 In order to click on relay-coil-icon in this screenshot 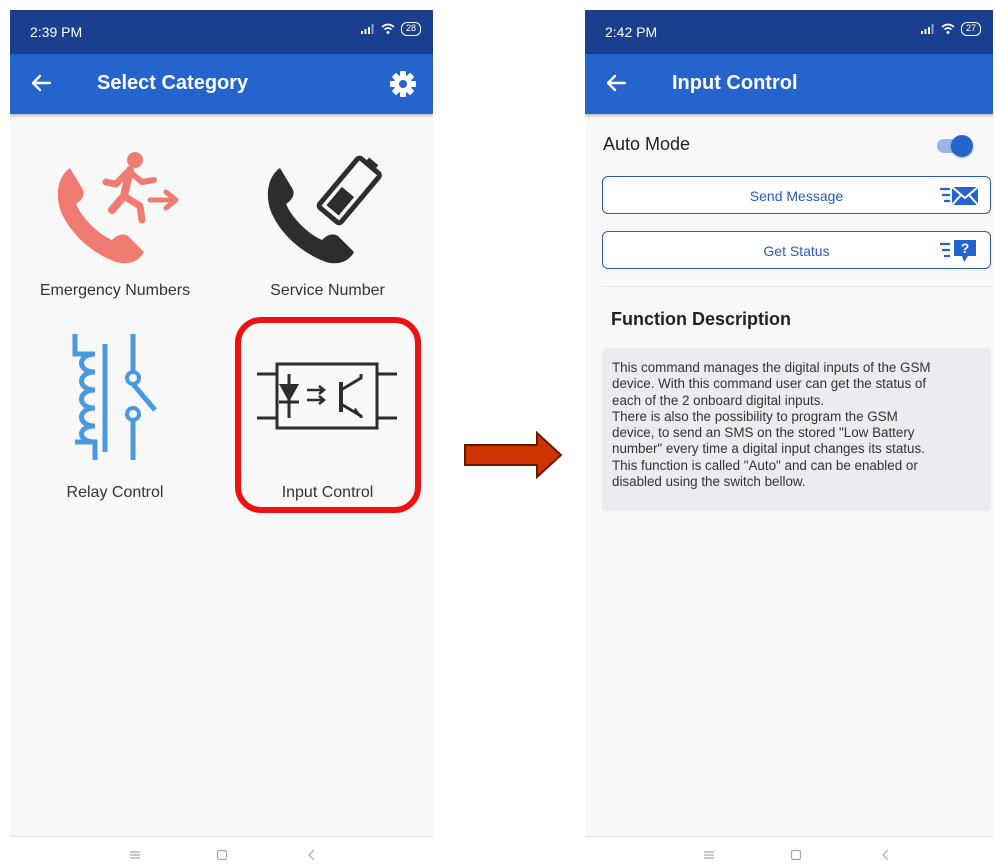, I will do `click(114, 397)`.